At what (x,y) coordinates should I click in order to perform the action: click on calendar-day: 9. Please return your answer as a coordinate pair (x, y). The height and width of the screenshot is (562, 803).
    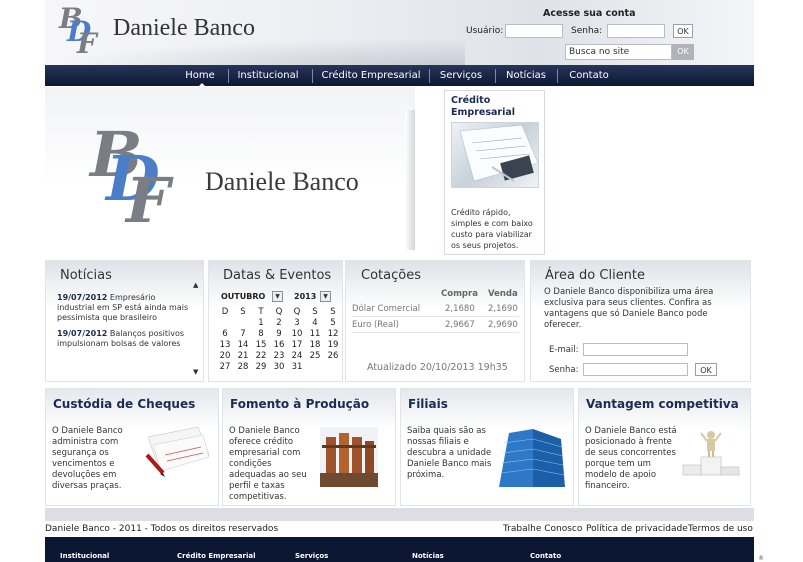
    Looking at the image, I should click on (279, 334).